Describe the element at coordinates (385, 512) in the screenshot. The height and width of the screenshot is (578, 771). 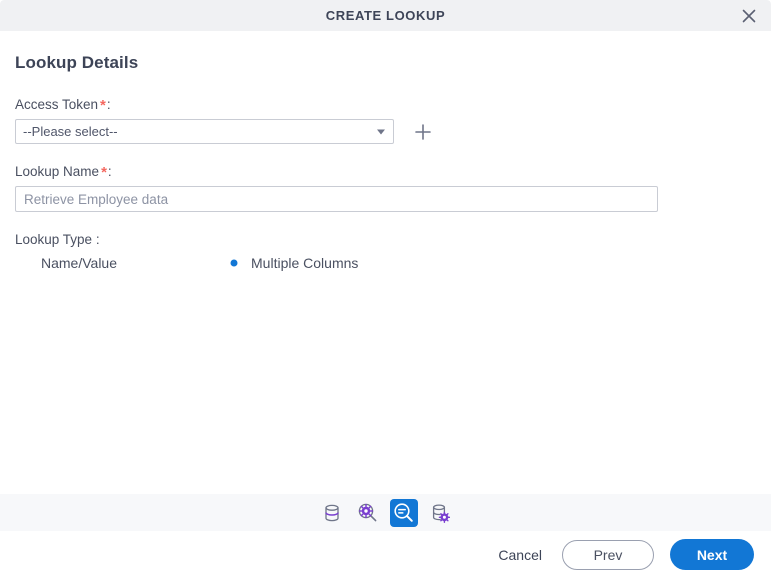
I see `step-icon-toolbar` at that location.